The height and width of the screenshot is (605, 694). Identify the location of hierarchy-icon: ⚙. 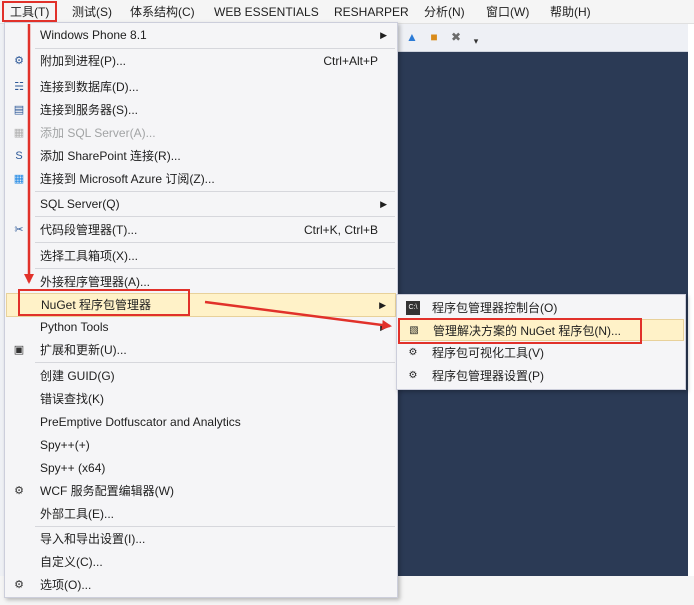
(413, 352).